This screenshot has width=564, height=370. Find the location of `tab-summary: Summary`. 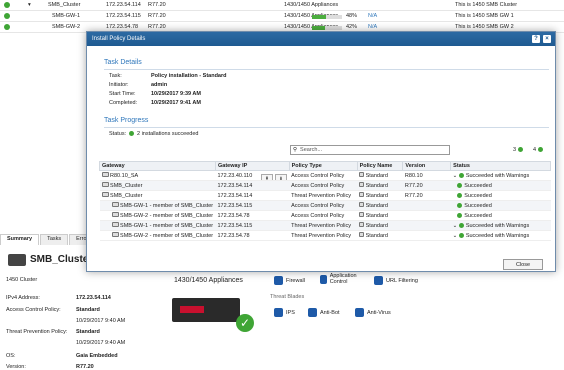

tab-summary: Summary is located at coordinates (20, 239).